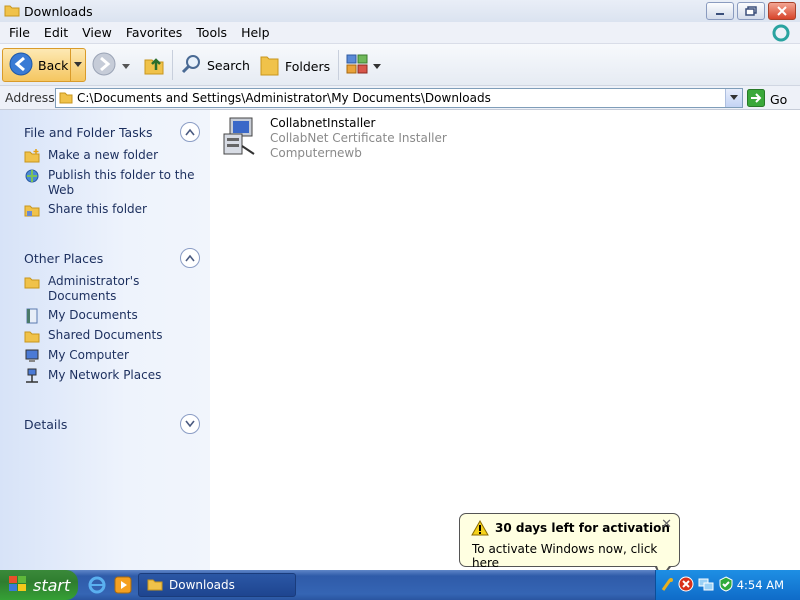 This screenshot has height=600, width=800. Describe the element at coordinates (667, 585) in the screenshot. I see `activation-key-icon` at that location.